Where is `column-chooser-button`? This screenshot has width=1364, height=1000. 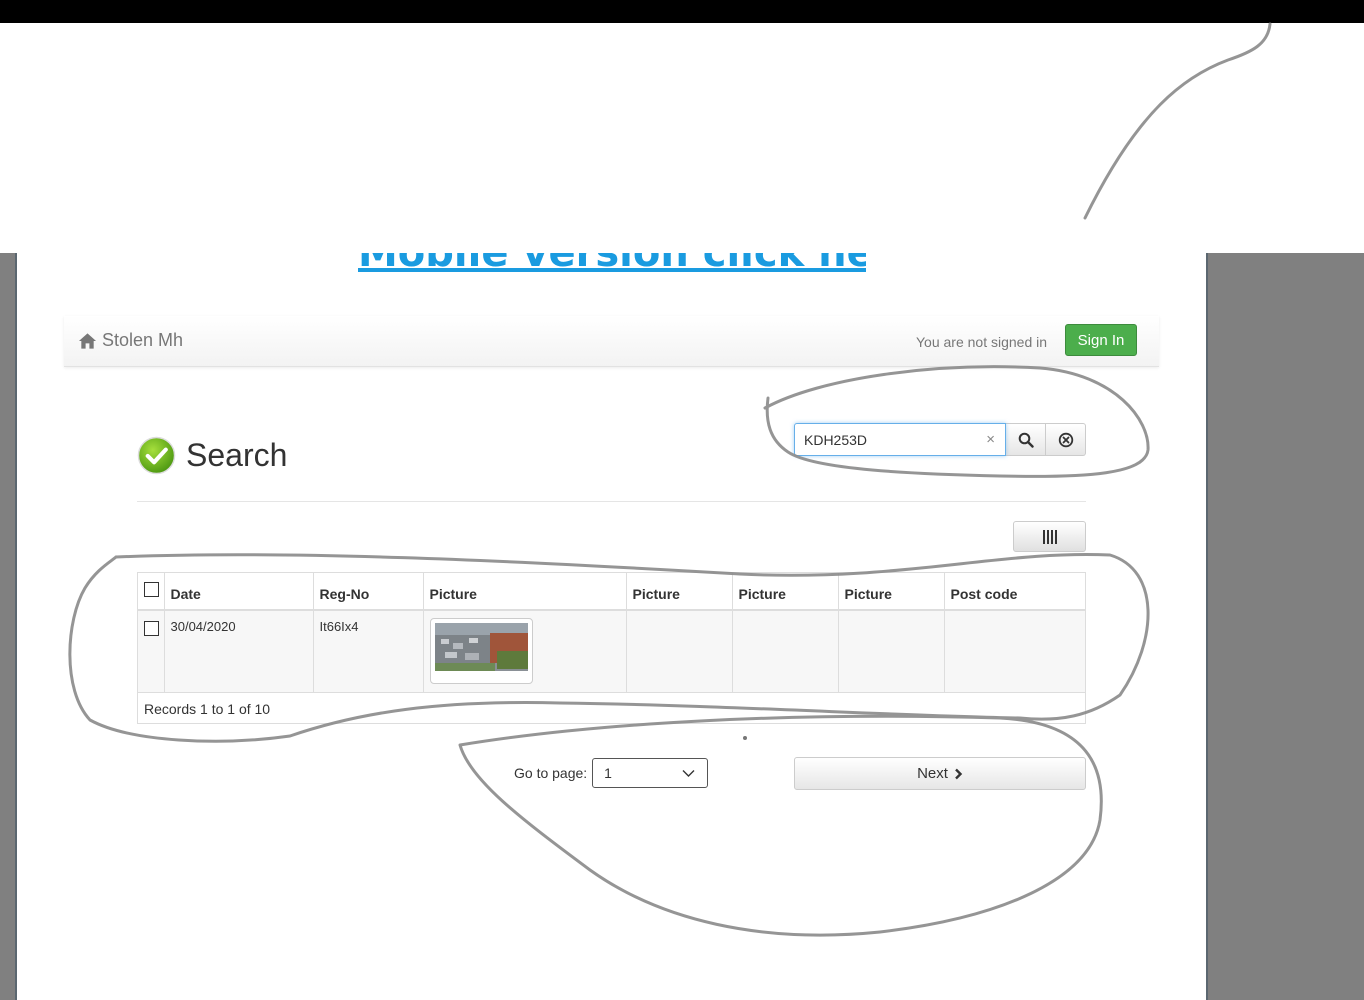
column-chooser-button is located at coordinates (1049, 536).